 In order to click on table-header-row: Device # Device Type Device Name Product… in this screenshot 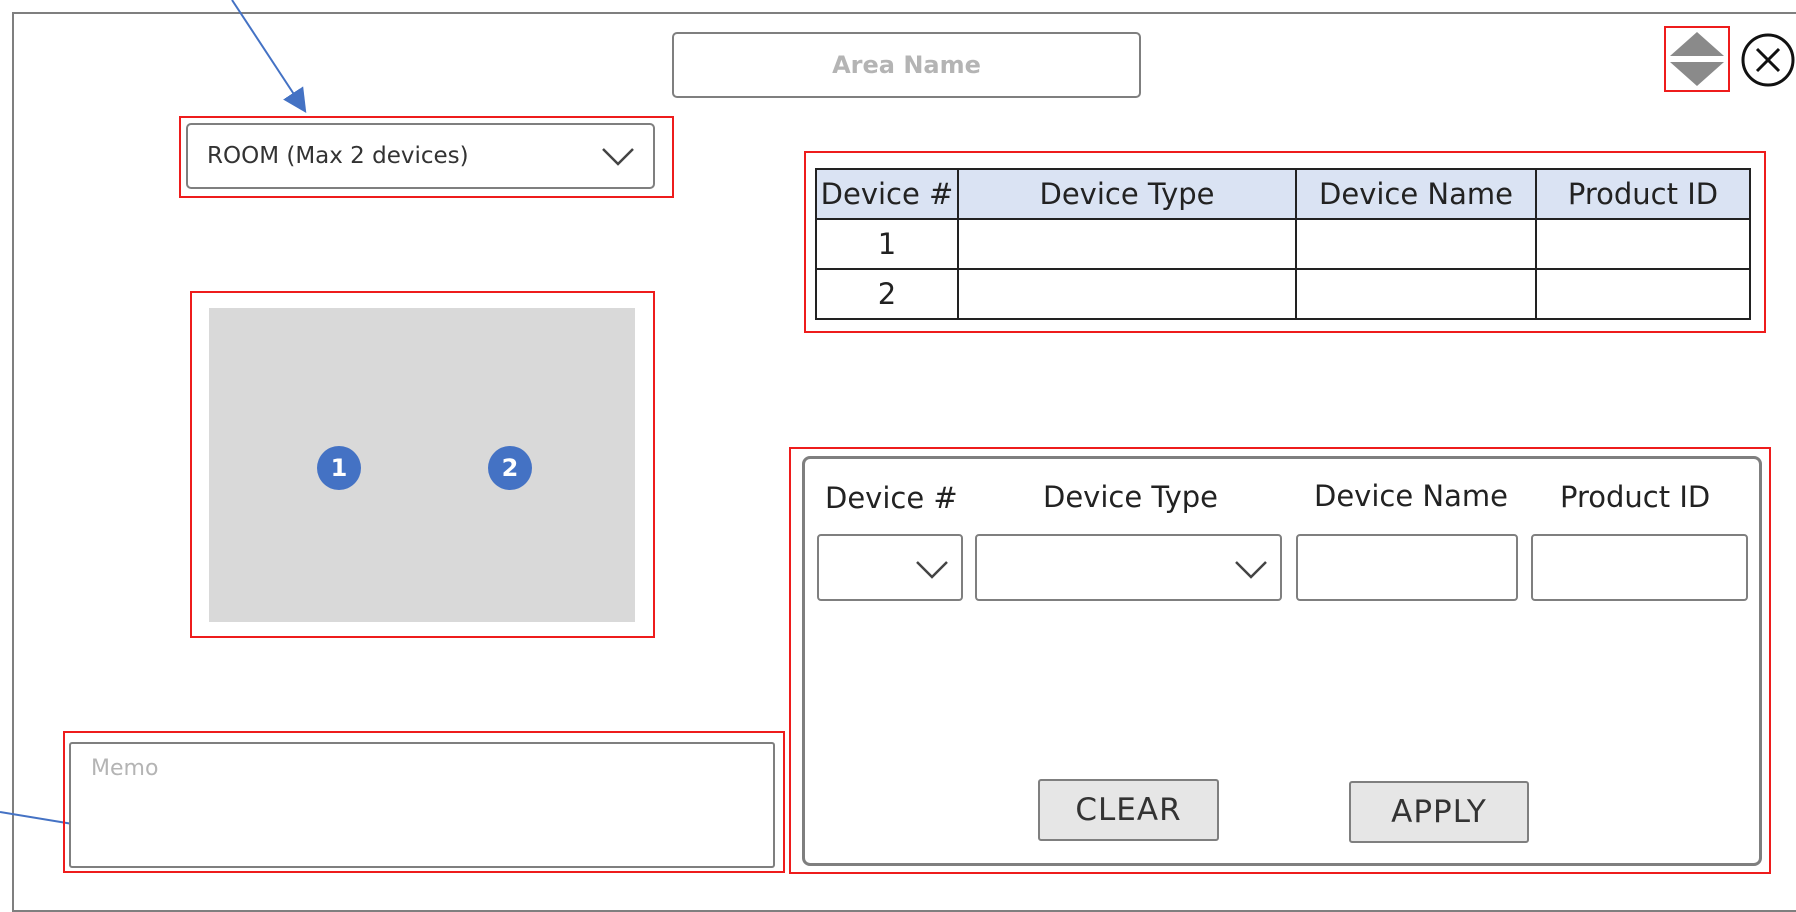, I will do `click(1283, 194)`.